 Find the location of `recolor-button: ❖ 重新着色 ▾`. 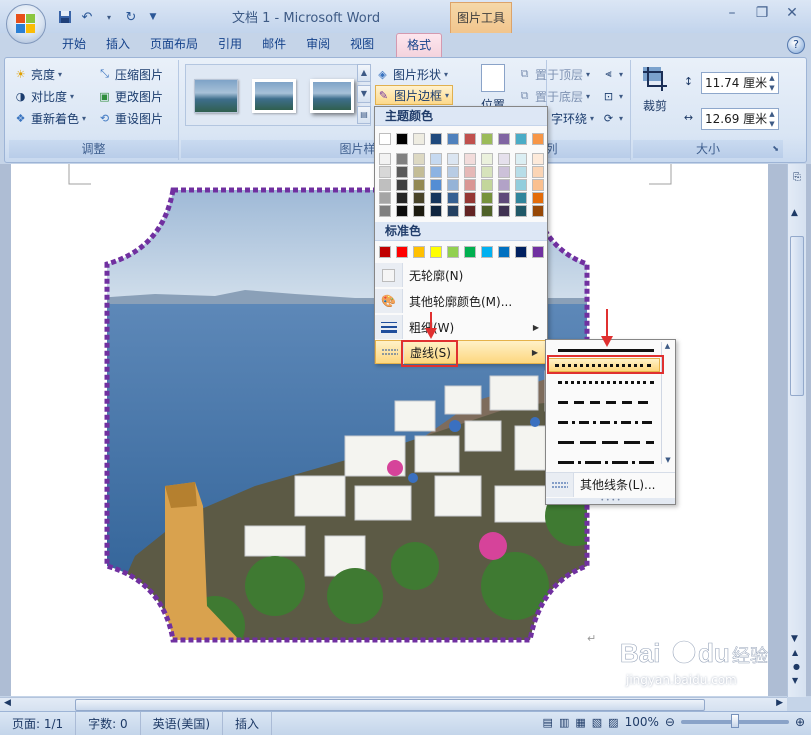

recolor-button: ❖ 重新着色 ▾ is located at coordinates (49, 118).